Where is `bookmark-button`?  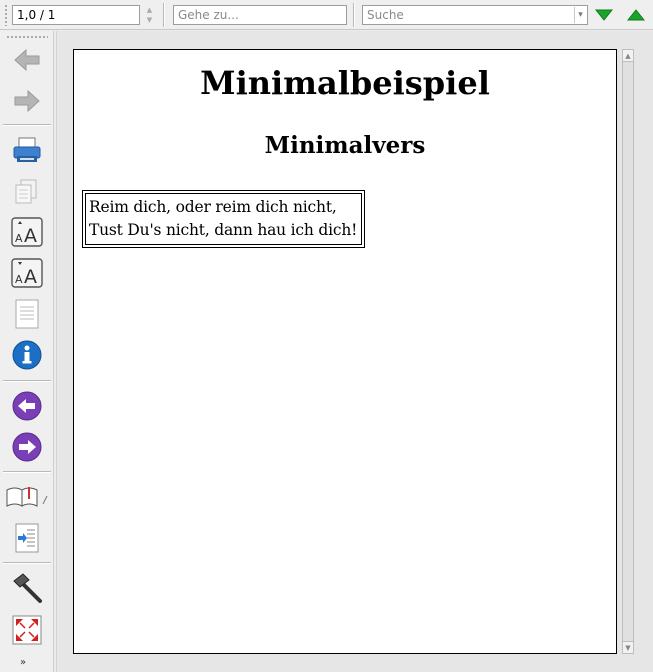
bookmark-button is located at coordinates (27, 497).